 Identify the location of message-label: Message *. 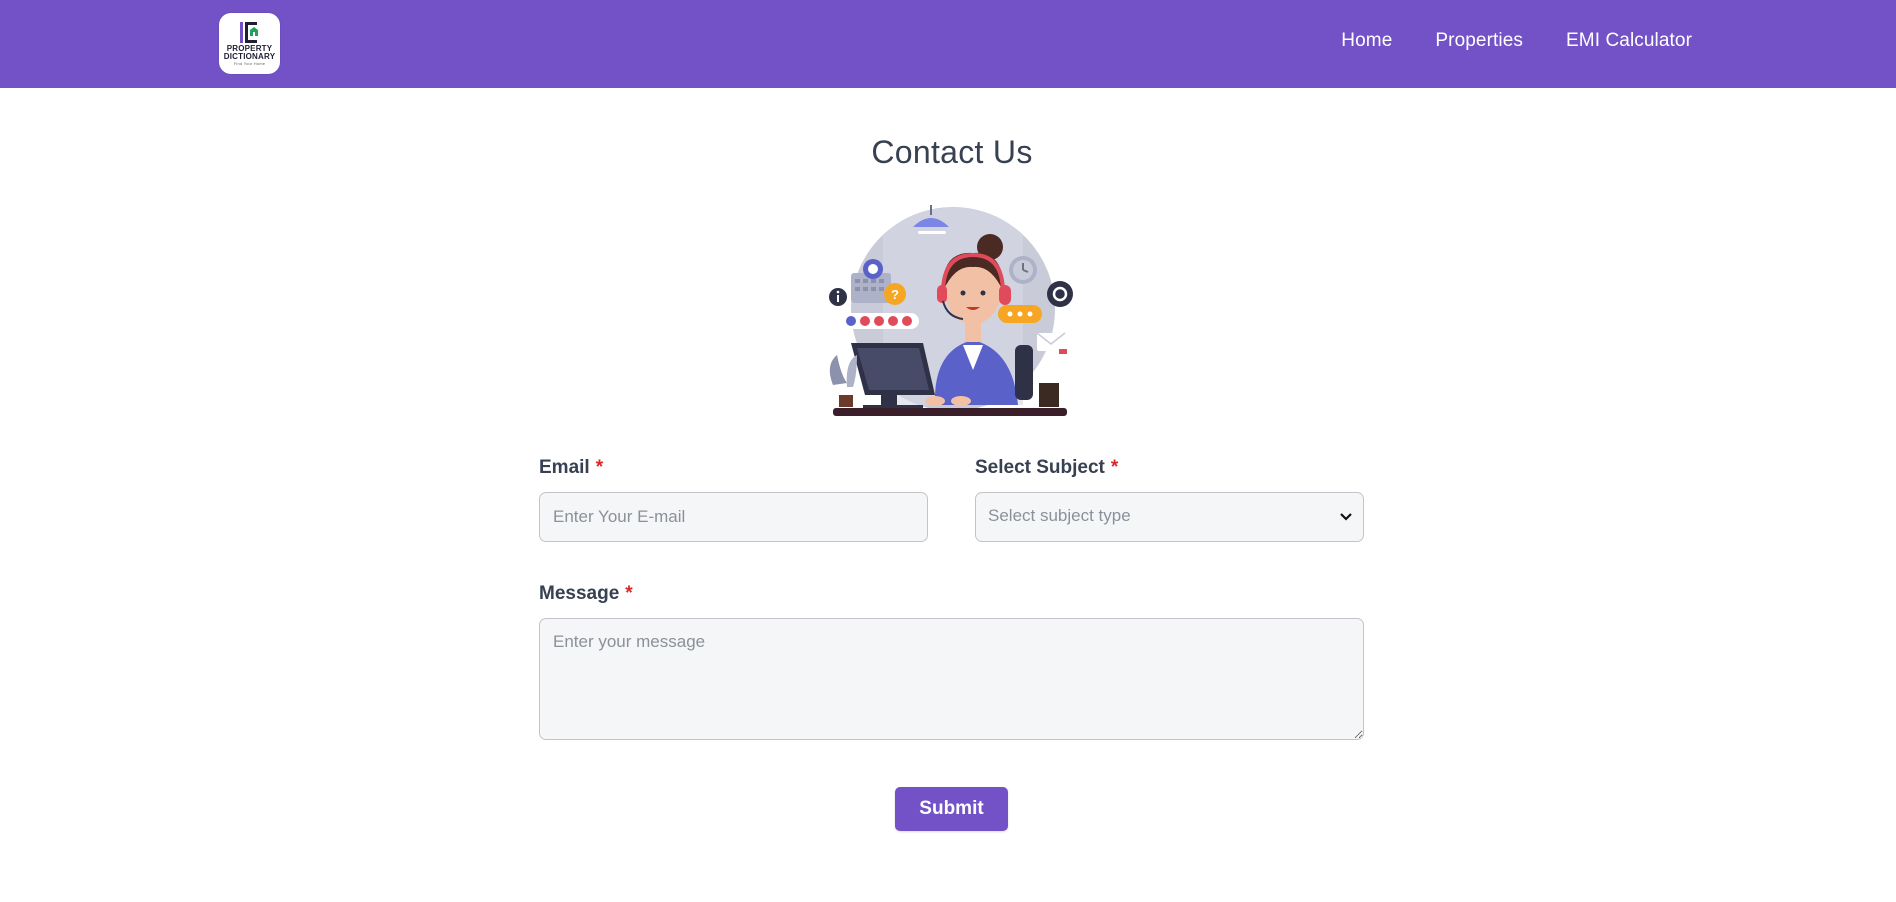
(586, 594).